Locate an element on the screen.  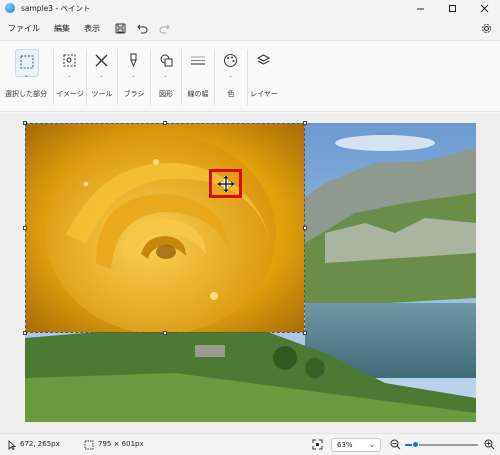
close-button is located at coordinates (484, 8).